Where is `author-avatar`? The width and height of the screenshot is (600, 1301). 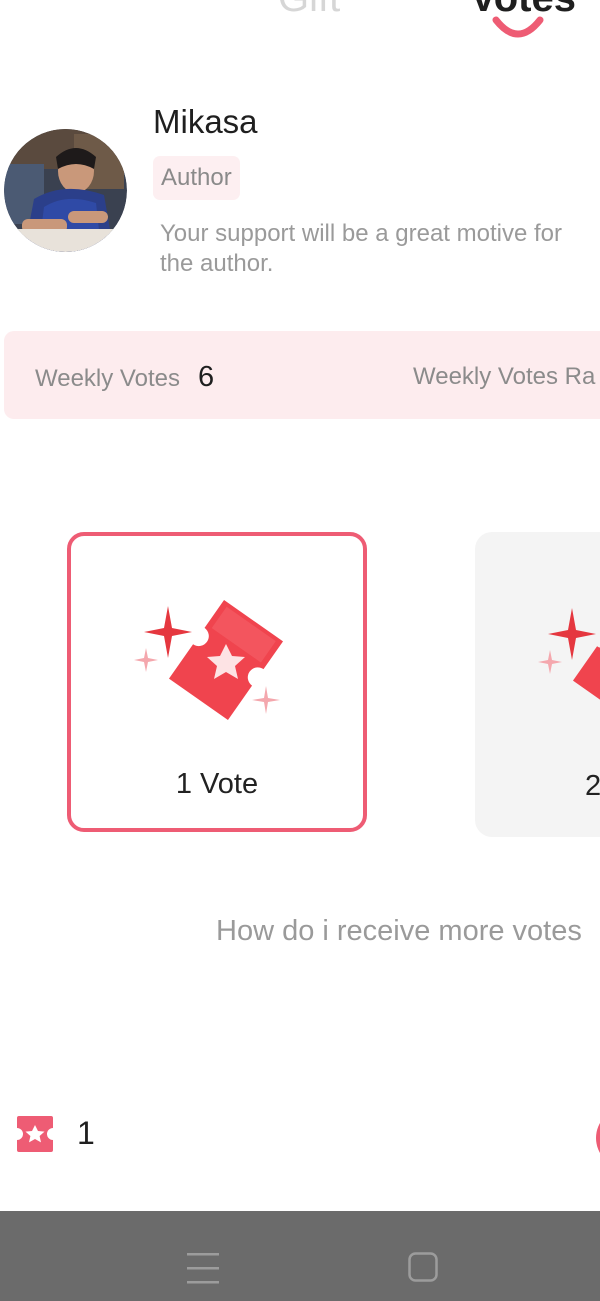 author-avatar is located at coordinates (65, 190).